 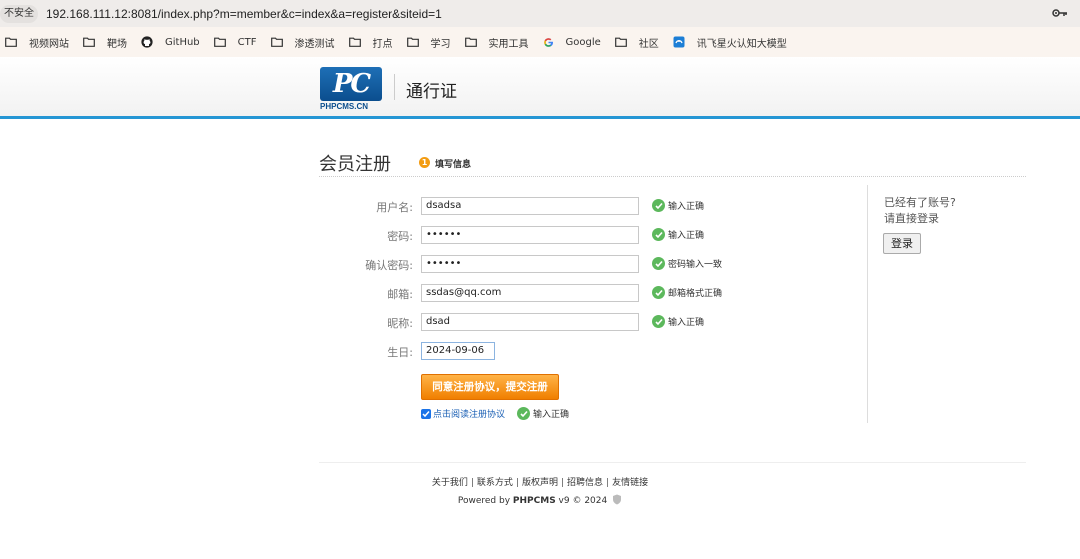 I want to click on form-row-confirm-password: 确认密码: •••••• 密码输入一致, so click(x=589, y=264).